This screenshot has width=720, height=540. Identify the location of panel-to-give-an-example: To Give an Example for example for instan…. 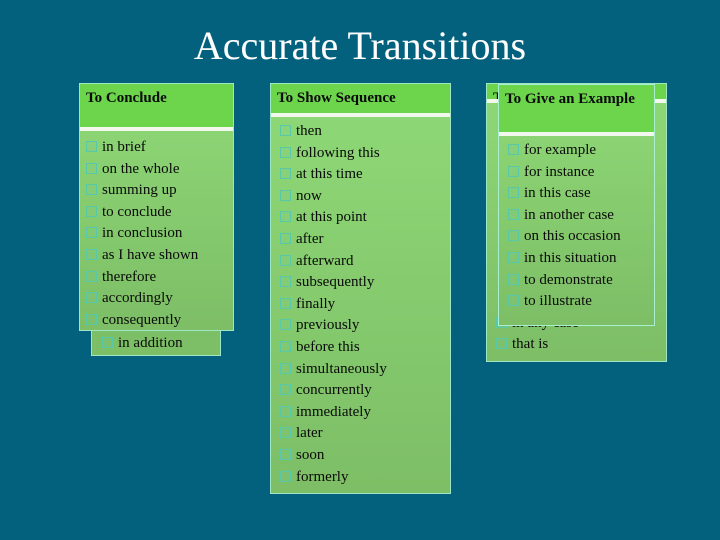
(576, 205).